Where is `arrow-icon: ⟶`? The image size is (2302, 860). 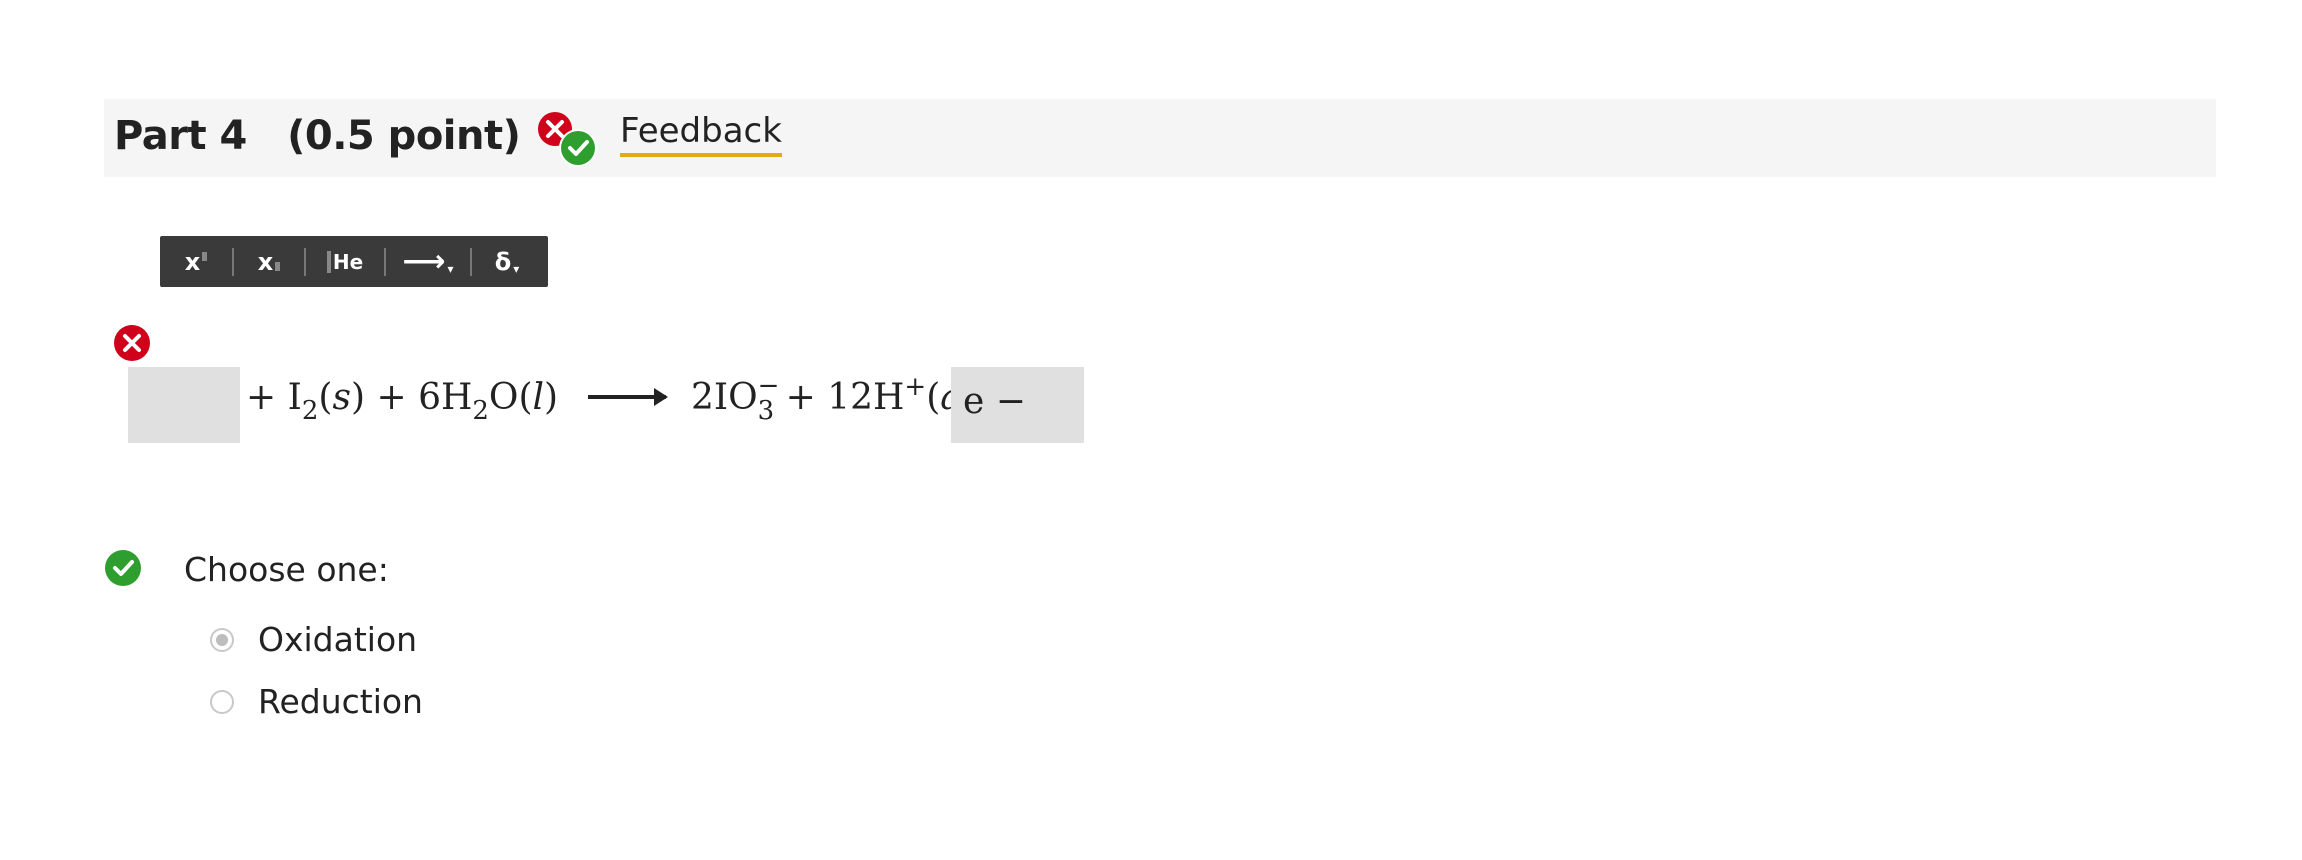
arrow-icon: ⟶ is located at coordinates (424, 261).